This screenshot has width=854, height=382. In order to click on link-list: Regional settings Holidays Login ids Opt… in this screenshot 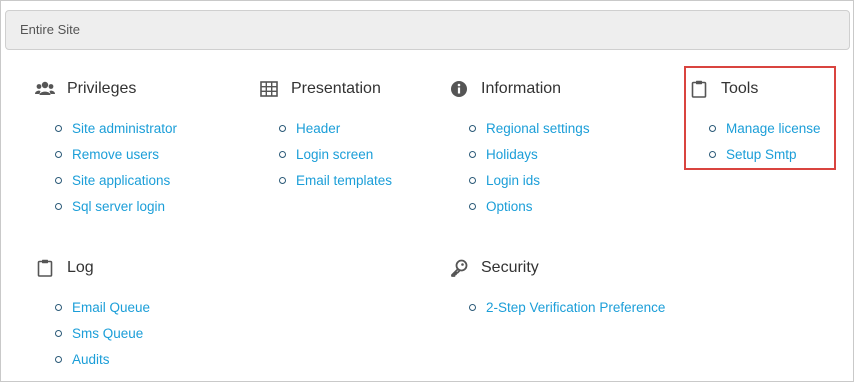, I will do `click(519, 167)`.